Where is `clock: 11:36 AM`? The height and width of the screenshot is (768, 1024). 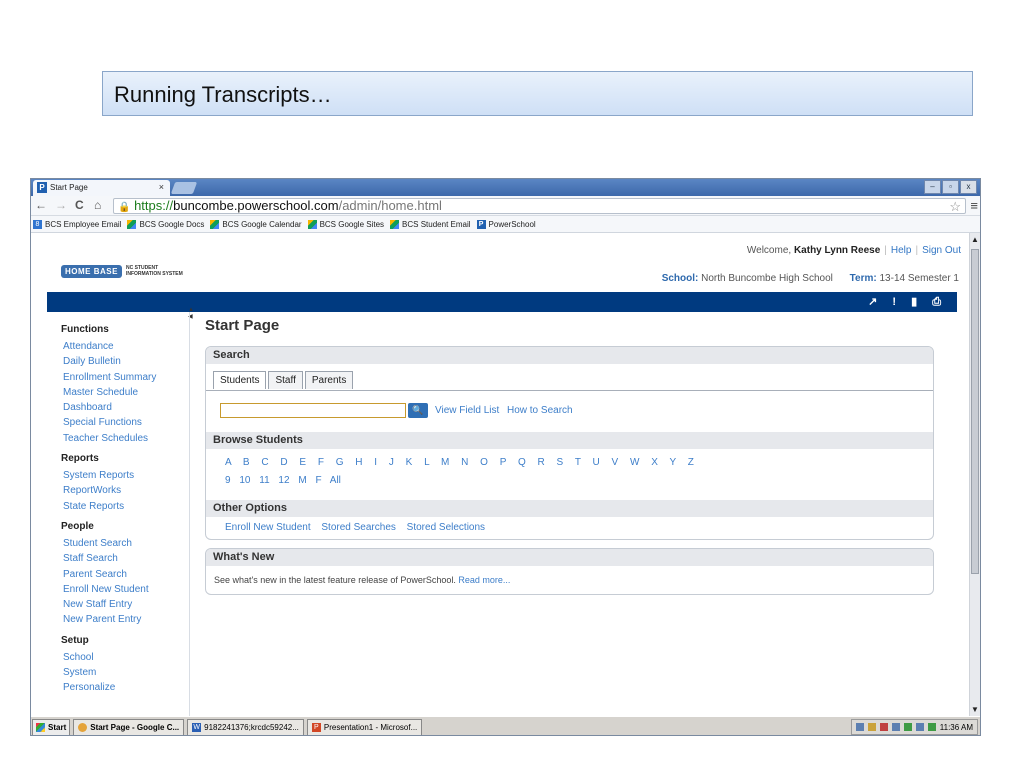
clock: 11:36 AM is located at coordinates (956, 727).